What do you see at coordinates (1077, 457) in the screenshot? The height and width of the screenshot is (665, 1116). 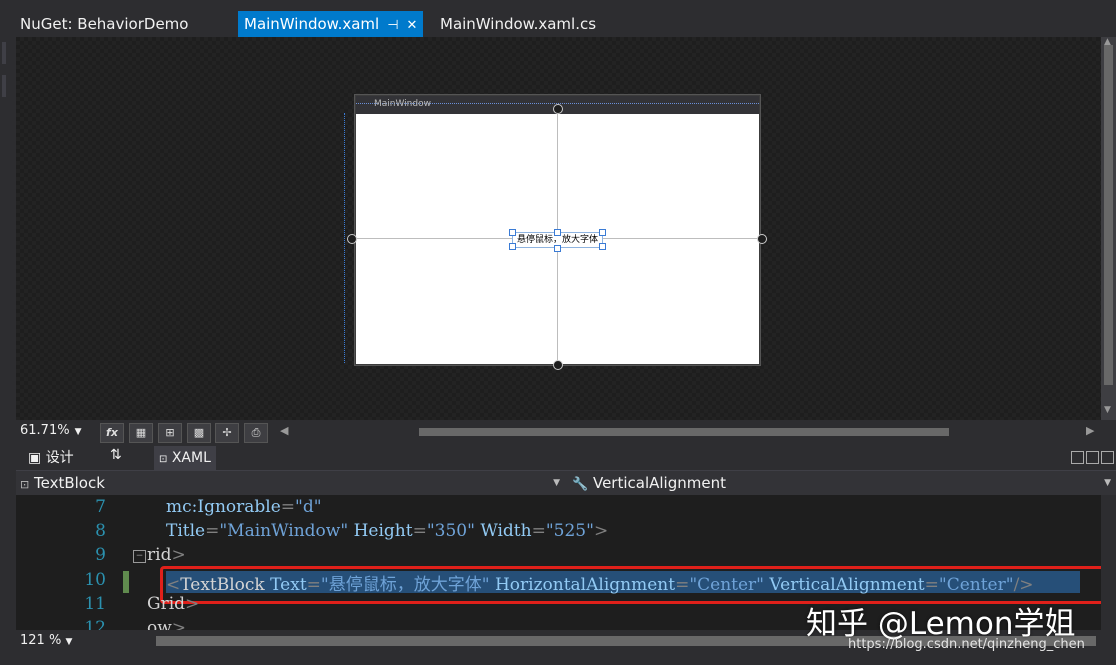 I see `vertical-split-icon` at bounding box center [1077, 457].